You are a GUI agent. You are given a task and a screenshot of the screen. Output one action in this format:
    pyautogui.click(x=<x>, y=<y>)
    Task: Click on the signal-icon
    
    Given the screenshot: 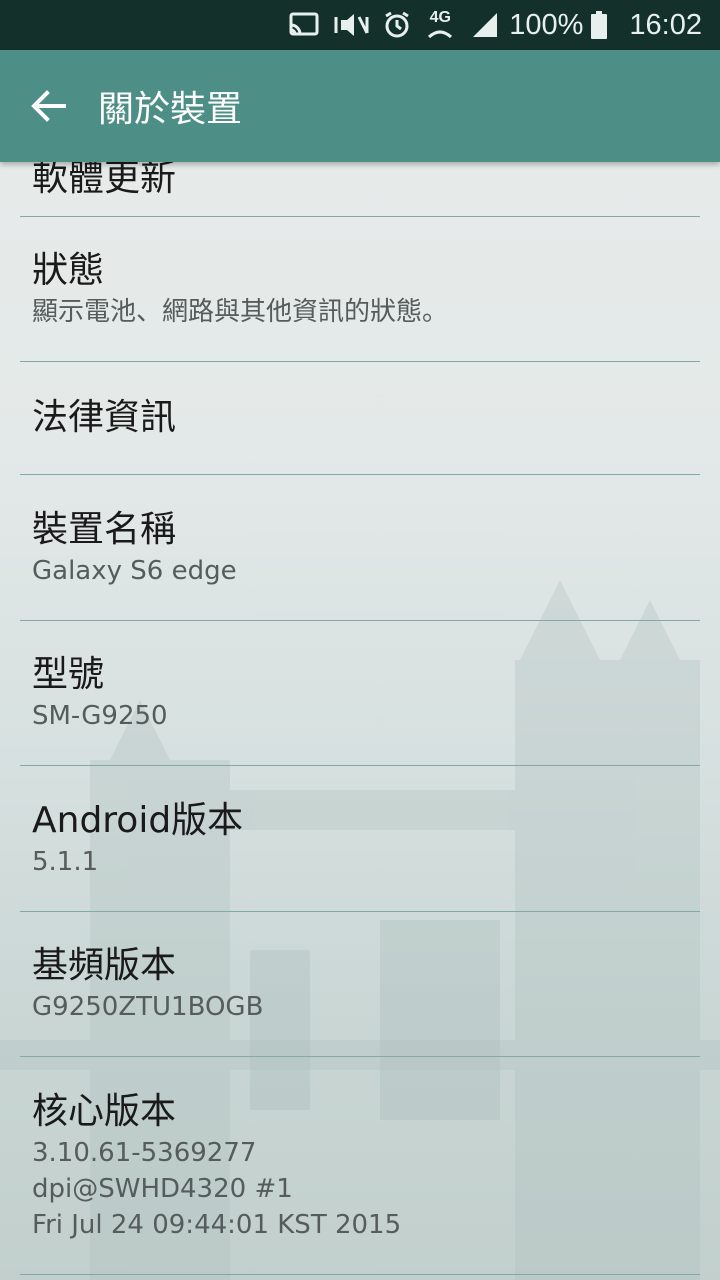 What is the action you would take?
    pyautogui.click(x=484, y=25)
    